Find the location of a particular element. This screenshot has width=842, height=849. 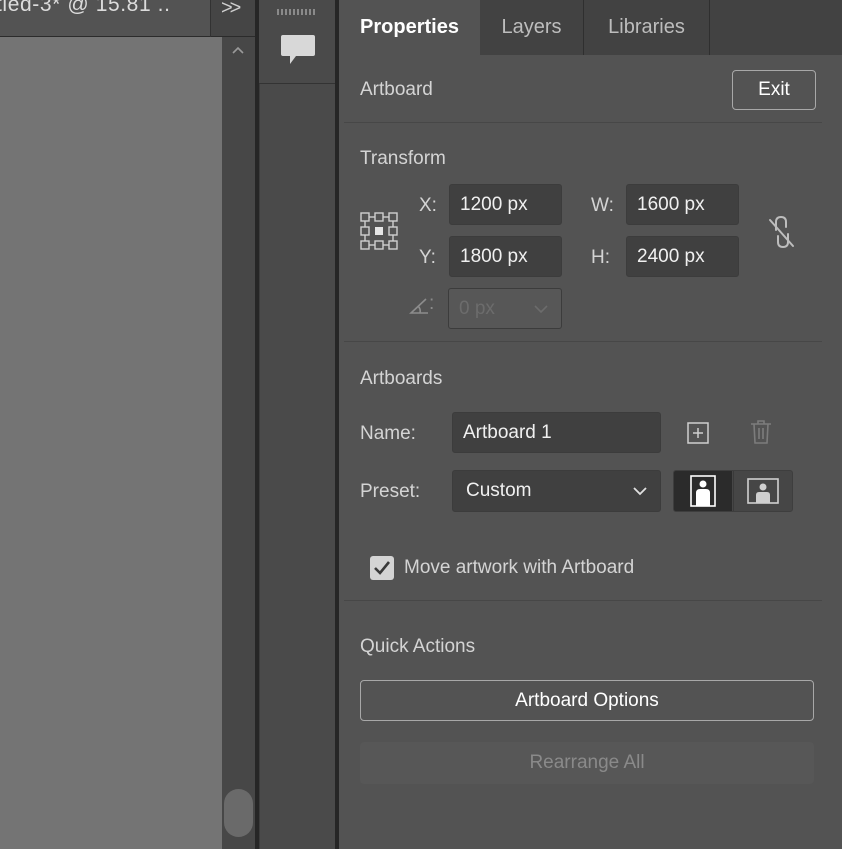

h-label: H: is located at coordinates (600, 257).